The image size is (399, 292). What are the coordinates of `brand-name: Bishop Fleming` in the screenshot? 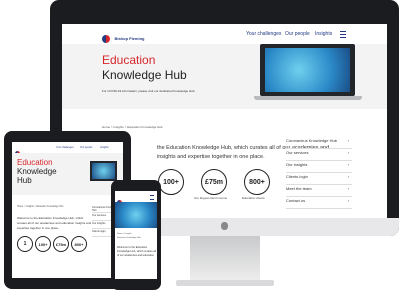 It's located at (129, 38).